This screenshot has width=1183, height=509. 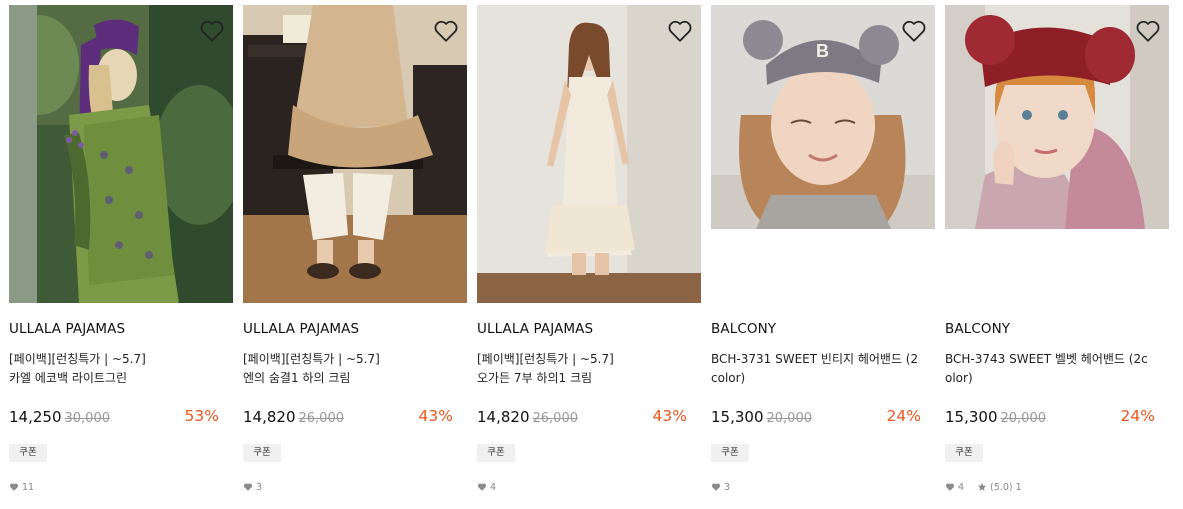 I want to click on product-name: [페이백][런칭특가 | ~5.7] 엔의 숨결1 하의 크림, so click(x=351, y=369).